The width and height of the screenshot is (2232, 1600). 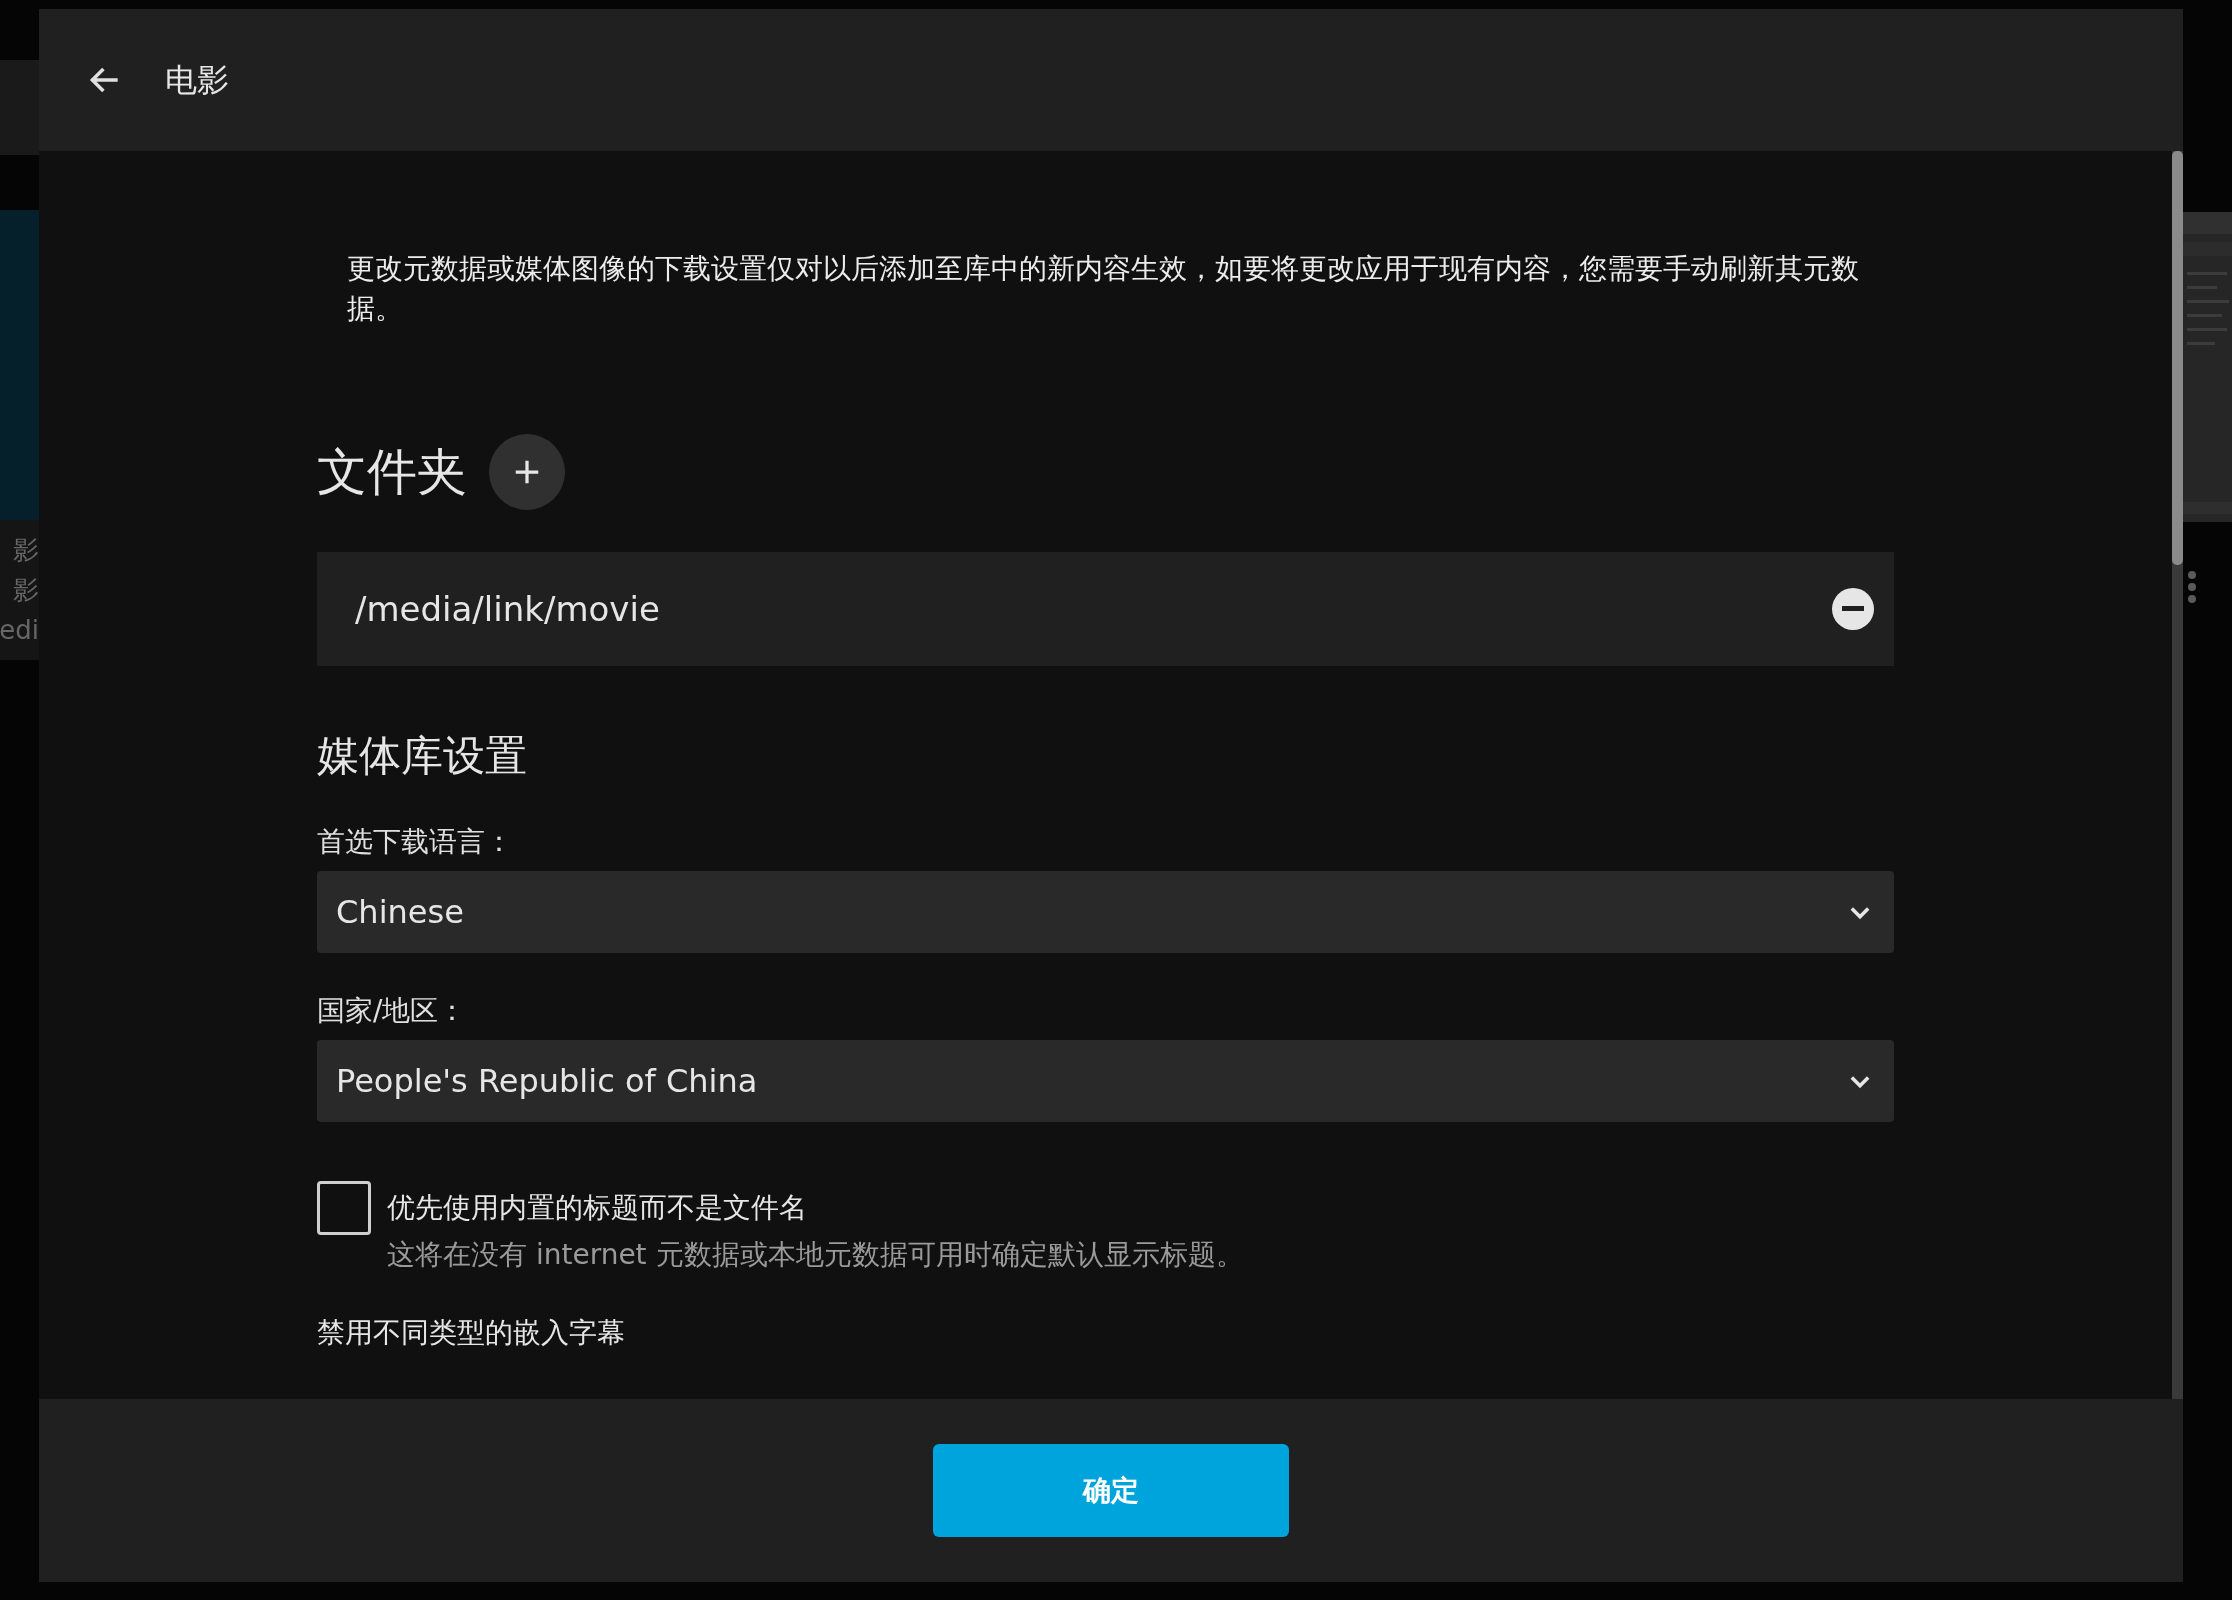 What do you see at coordinates (19, 630) in the screenshot?
I see `background-text: edi` at bounding box center [19, 630].